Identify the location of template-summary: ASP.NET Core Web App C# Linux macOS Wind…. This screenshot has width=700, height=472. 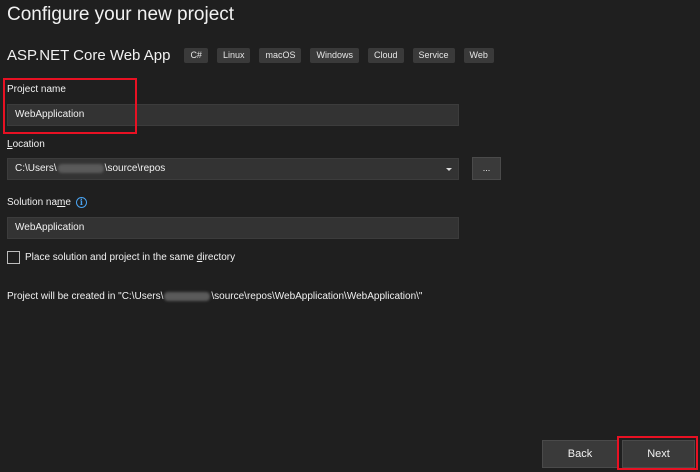
(255, 55).